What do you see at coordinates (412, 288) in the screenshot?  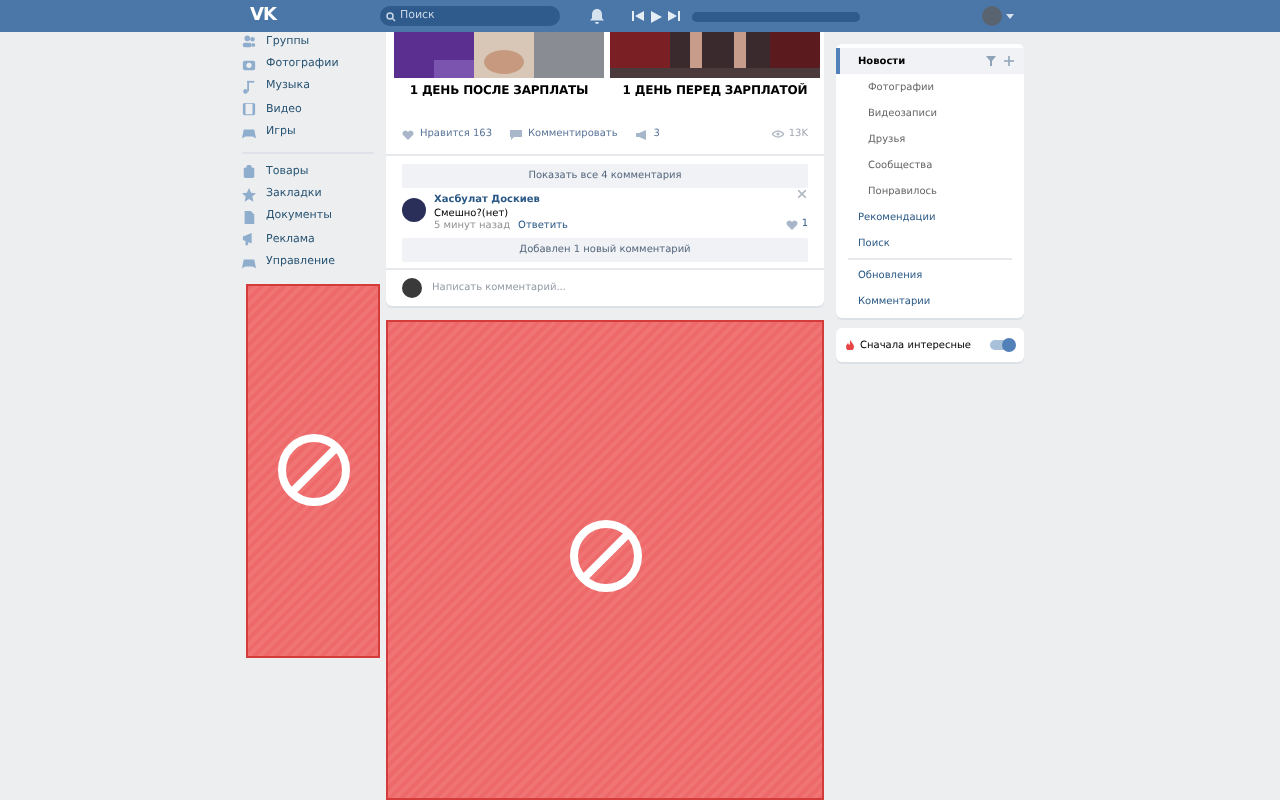 I see `user-avatar` at bounding box center [412, 288].